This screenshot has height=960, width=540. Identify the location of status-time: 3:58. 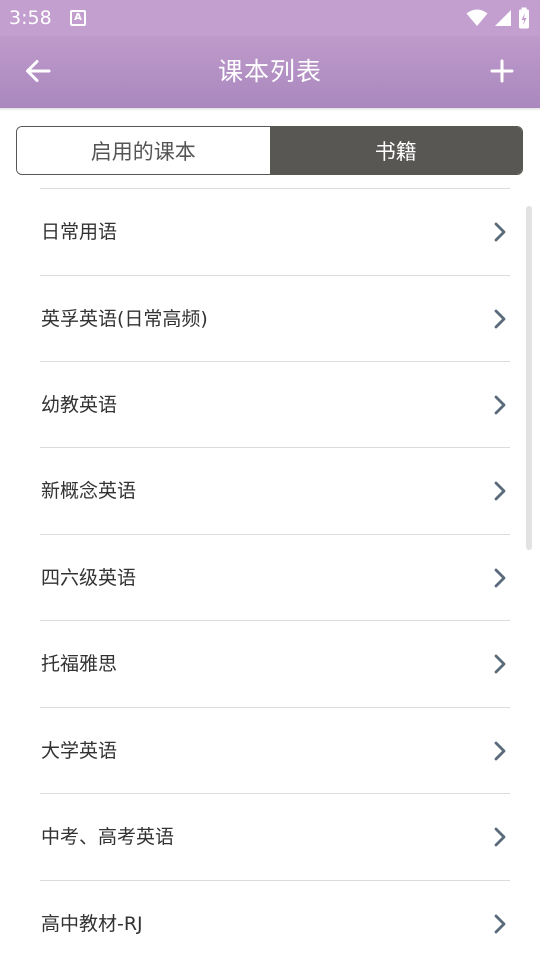
(30, 18).